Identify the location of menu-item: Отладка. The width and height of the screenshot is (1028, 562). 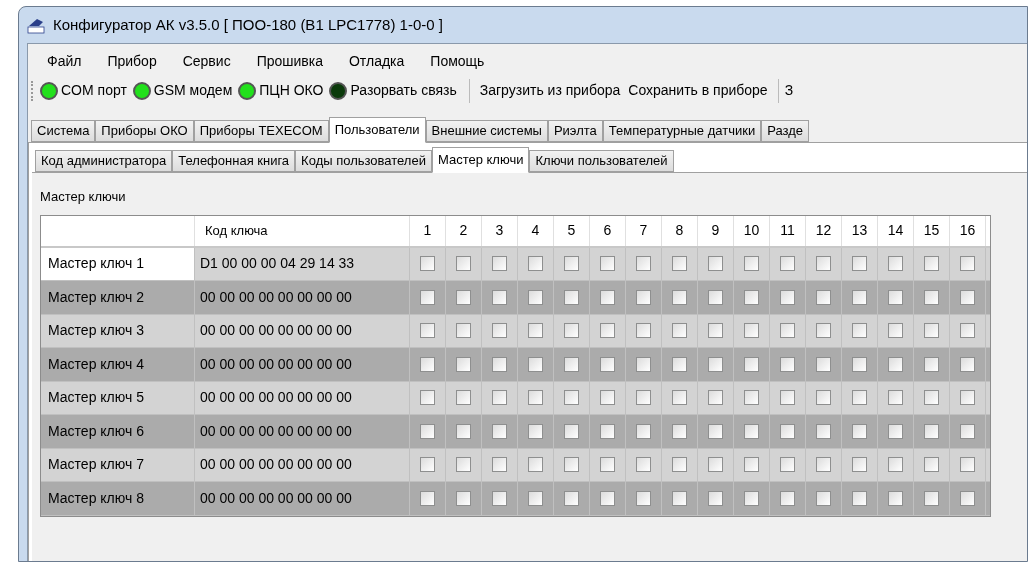
(377, 61).